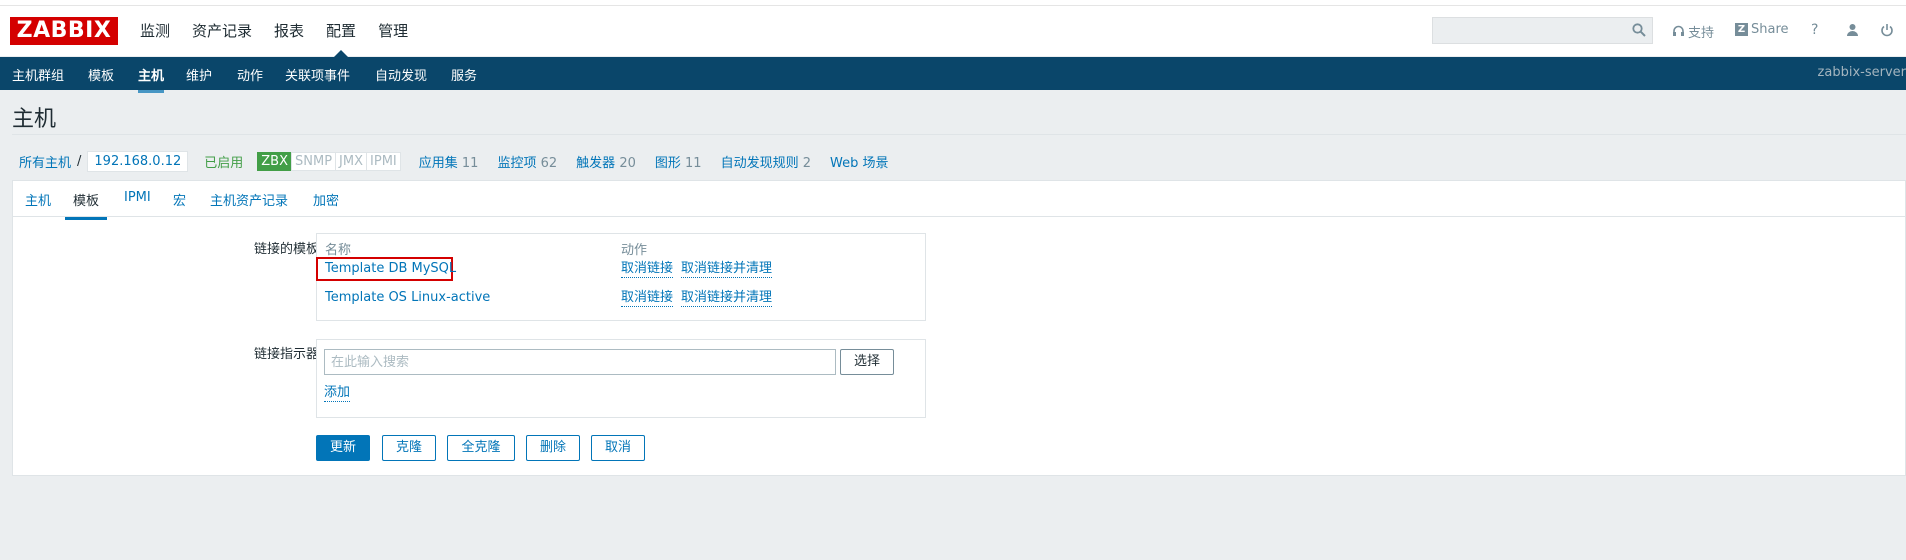 This screenshot has height=560, width=1906. Describe the element at coordinates (470, 163) in the screenshot. I see `applications-count: 11` at that location.